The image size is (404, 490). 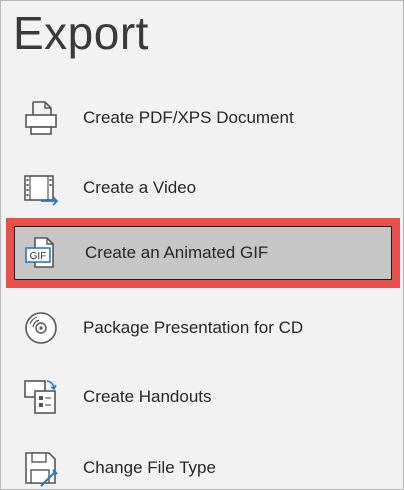 I want to click on gif-icon-text: GIF, so click(x=38, y=256).